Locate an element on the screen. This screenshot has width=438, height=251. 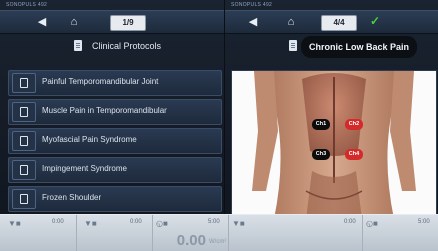
right-top-bar: ◀ ⌂ 4/4 ✓ is located at coordinates (331, 22).